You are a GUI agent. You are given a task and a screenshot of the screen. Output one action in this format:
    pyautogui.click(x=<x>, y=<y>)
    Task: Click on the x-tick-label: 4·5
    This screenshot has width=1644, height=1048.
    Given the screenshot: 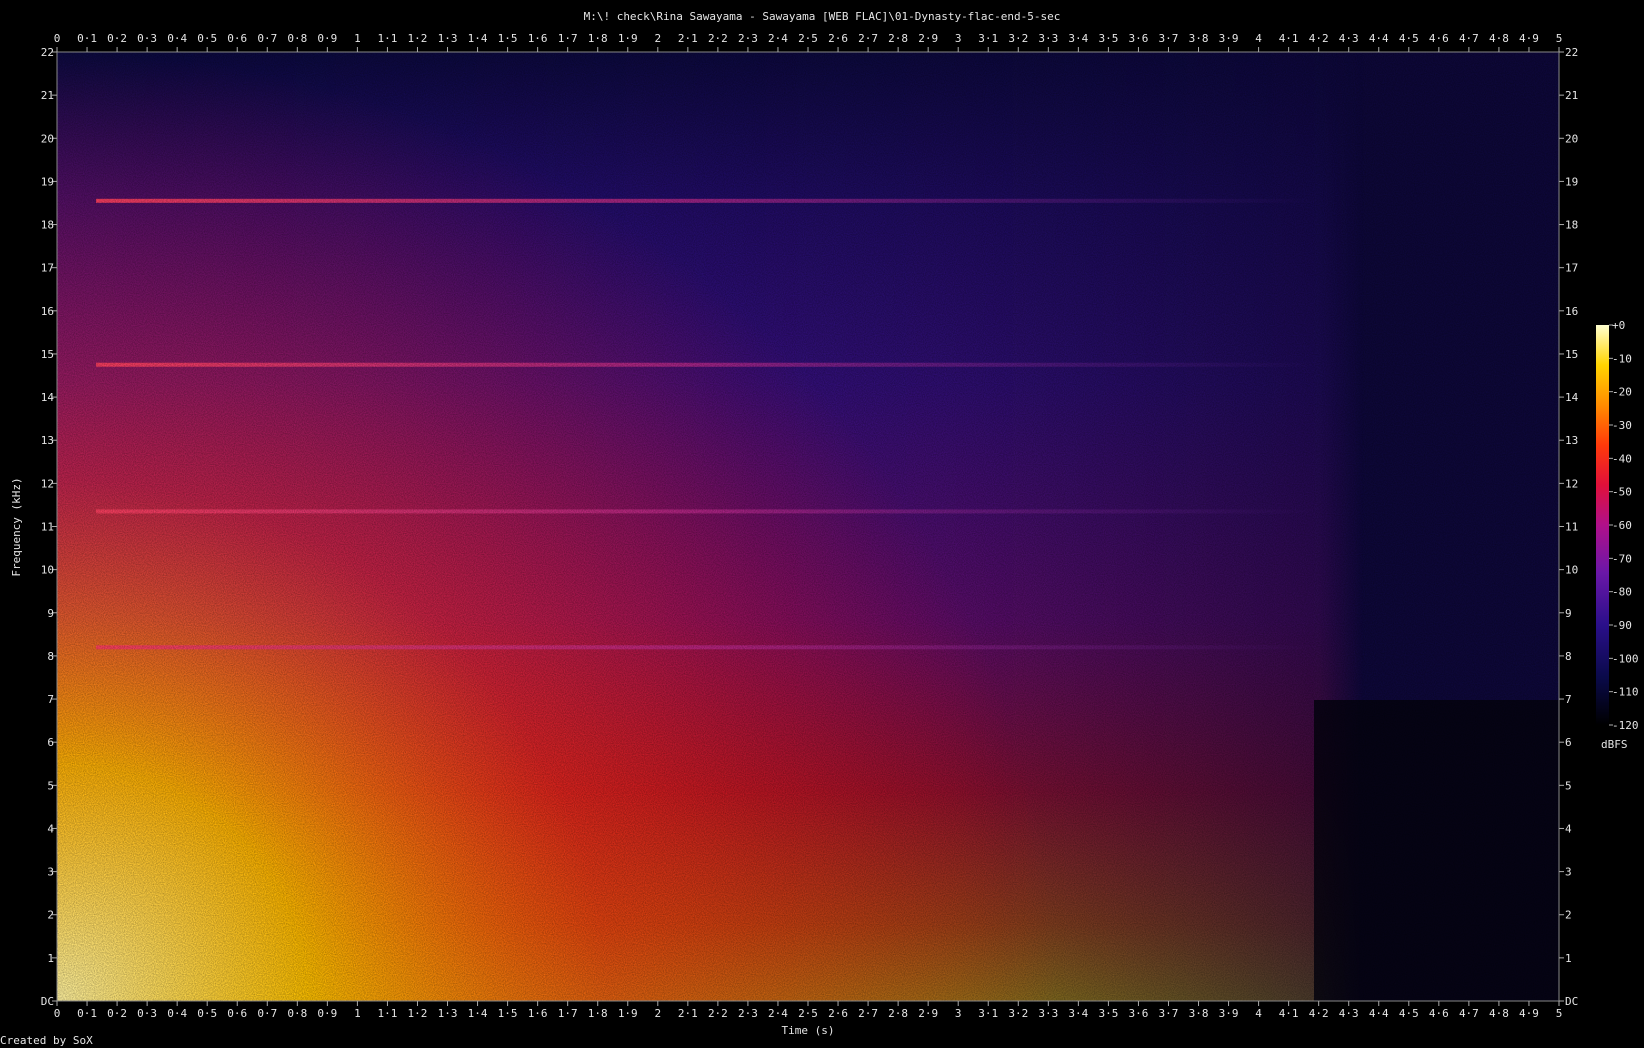 What is the action you would take?
    pyautogui.click(x=1409, y=1013)
    